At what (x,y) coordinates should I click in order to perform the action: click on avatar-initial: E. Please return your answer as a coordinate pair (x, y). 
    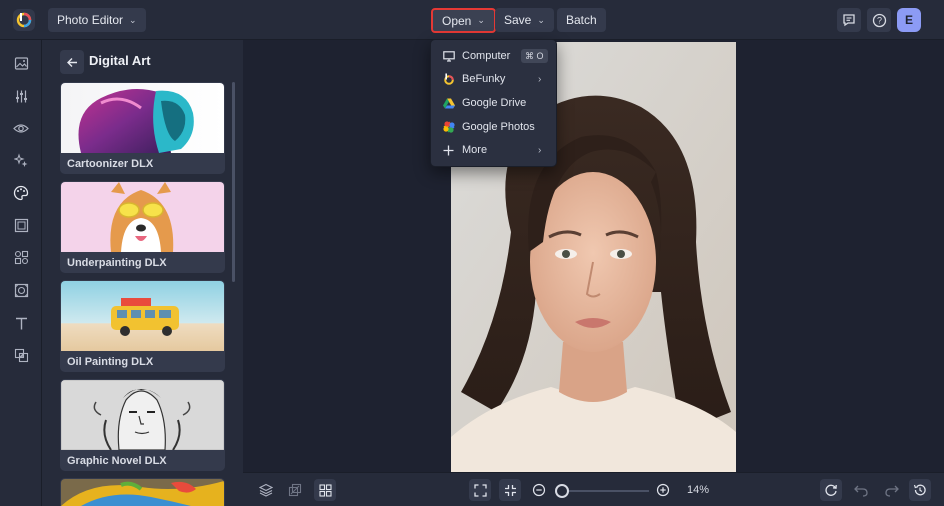
    Looking at the image, I should click on (908, 20).